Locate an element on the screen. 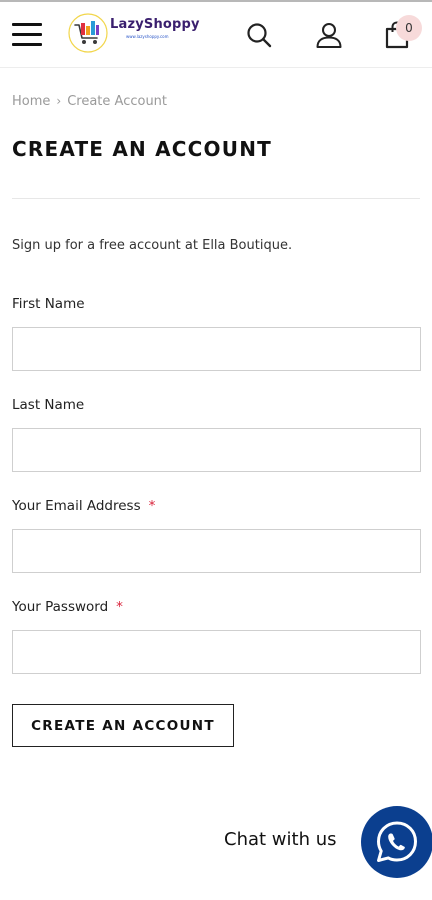 This screenshot has width=432, height=900. menu-icon is located at coordinates (27, 35).